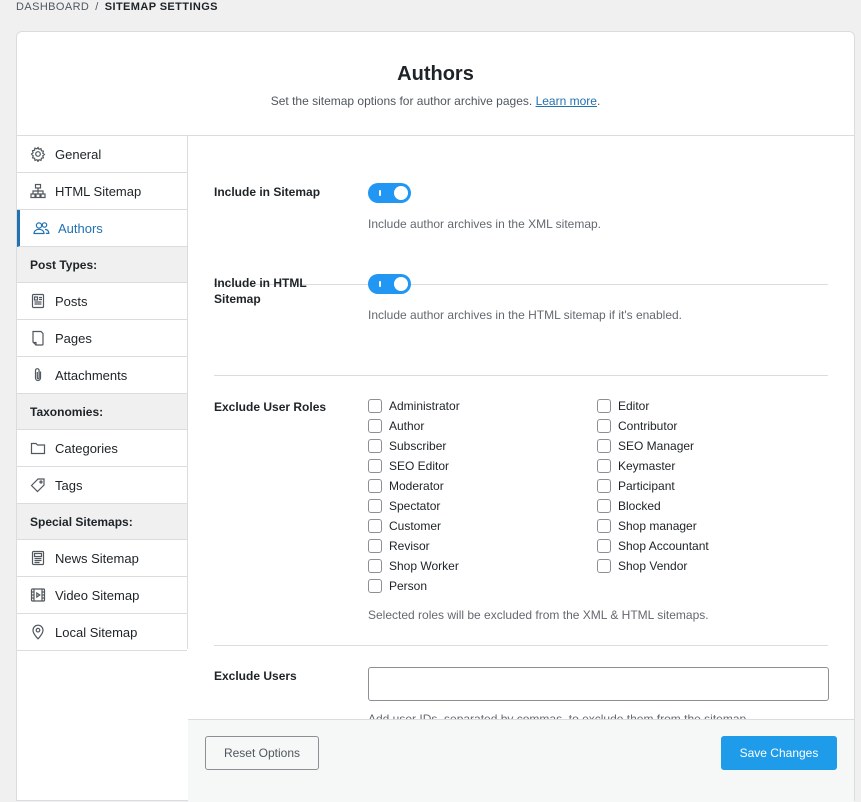 The height and width of the screenshot is (802, 861). I want to click on role-option: Revisor, so click(399, 546).